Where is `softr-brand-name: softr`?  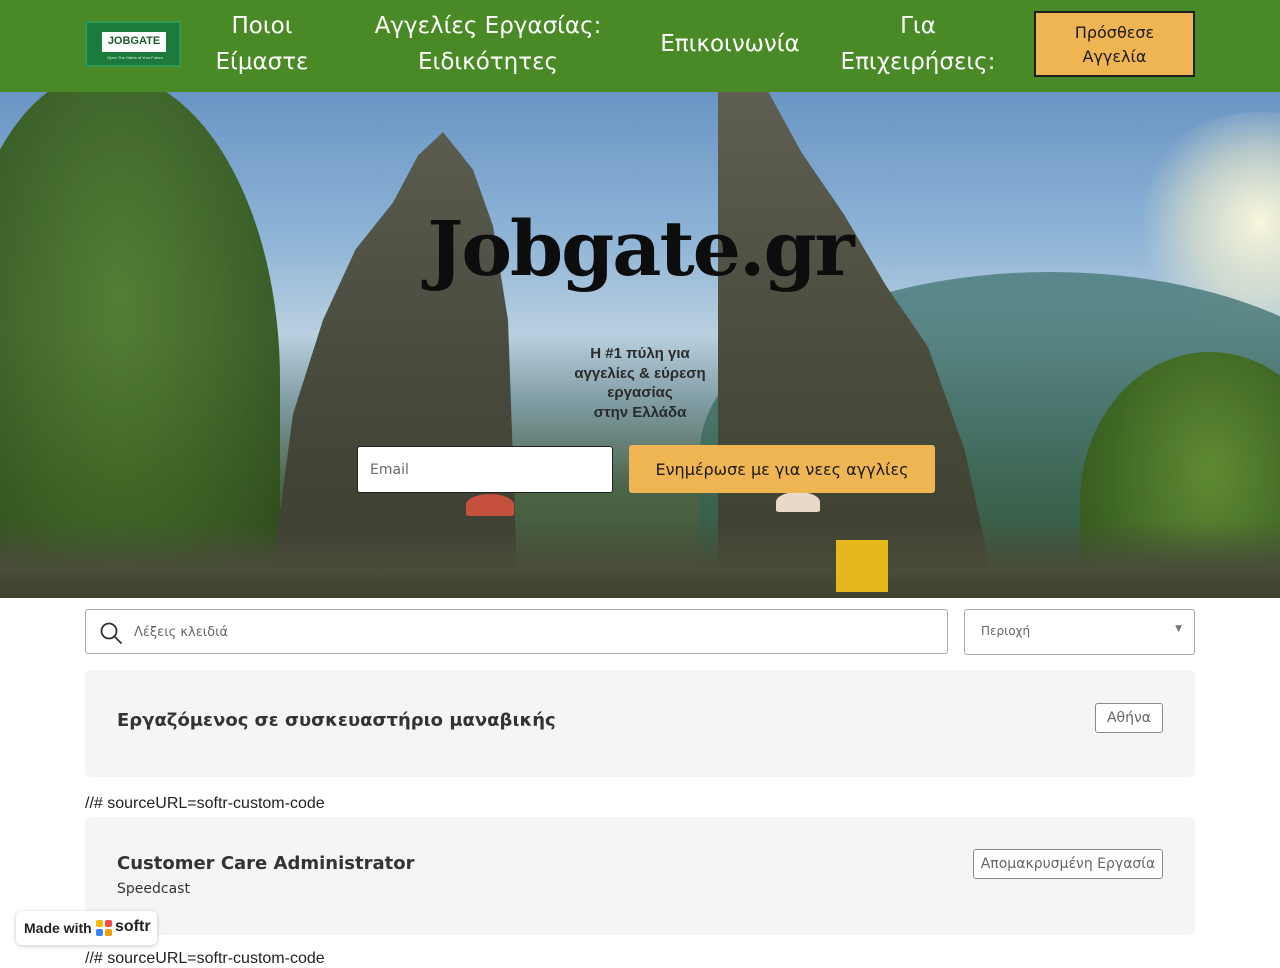 softr-brand-name: softr is located at coordinates (133, 926).